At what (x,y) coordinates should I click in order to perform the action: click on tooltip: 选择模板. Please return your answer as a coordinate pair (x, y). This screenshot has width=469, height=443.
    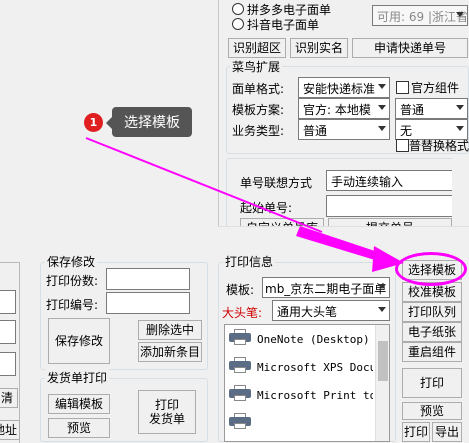
    Looking at the image, I should click on (152, 122).